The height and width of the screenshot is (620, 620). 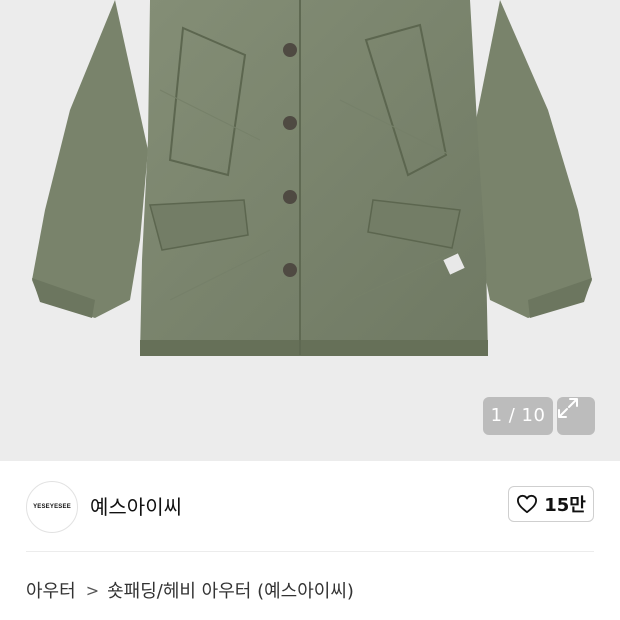 What do you see at coordinates (92, 590) in the screenshot?
I see `chevron-right-icon: >` at bounding box center [92, 590].